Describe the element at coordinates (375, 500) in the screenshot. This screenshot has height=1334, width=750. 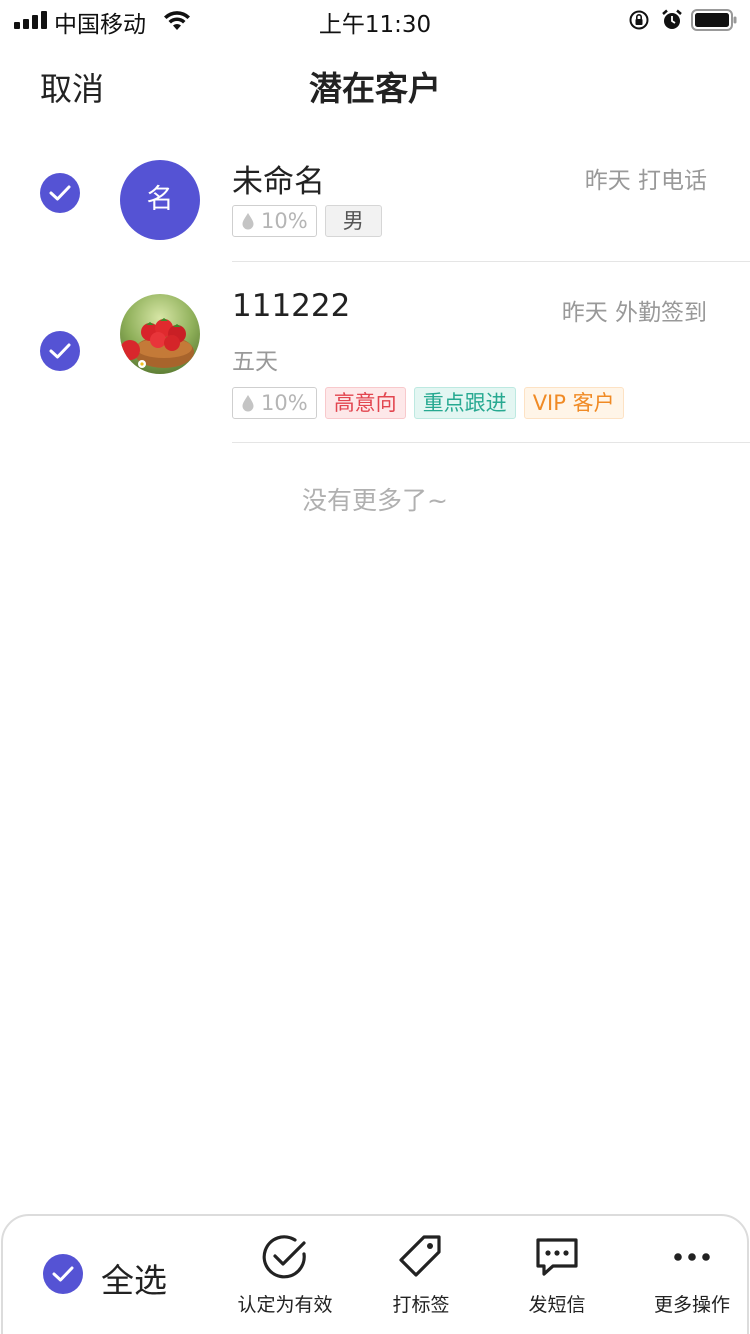
I see `list-end-text: 没有更多了~` at that location.